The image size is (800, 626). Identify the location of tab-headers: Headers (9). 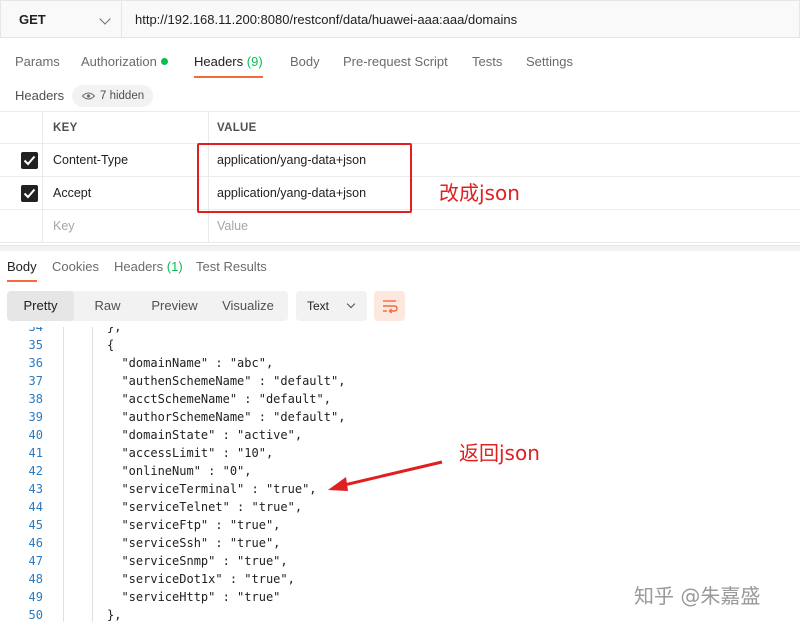
(228, 63).